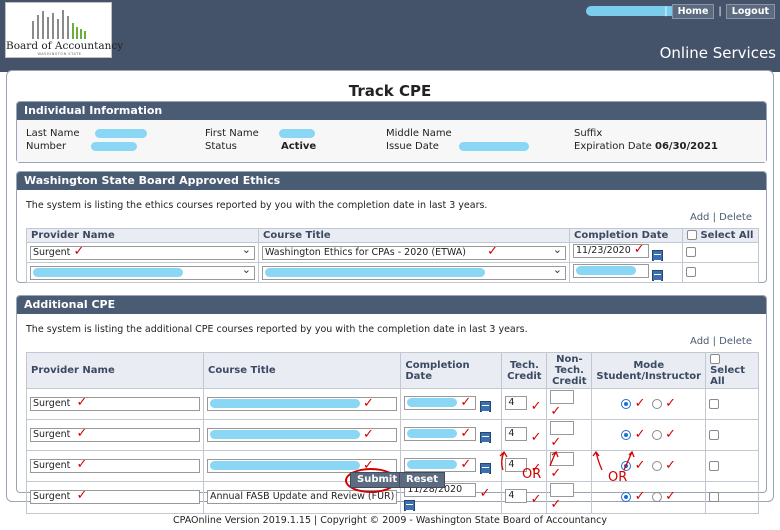 The height and width of the screenshot is (530, 780). Describe the element at coordinates (629, 460) in the screenshot. I see `arrow-instructor` at that location.